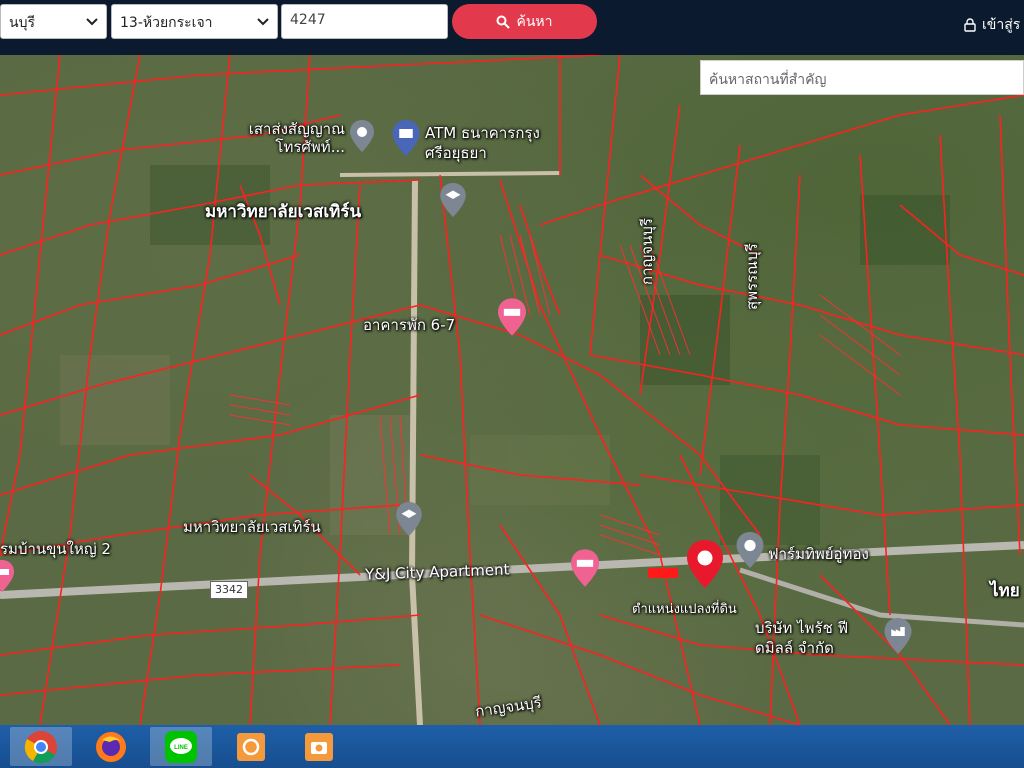 The height and width of the screenshot is (768, 1024). I want to click on search-button-label: ค้นหา, so click(534, 21).